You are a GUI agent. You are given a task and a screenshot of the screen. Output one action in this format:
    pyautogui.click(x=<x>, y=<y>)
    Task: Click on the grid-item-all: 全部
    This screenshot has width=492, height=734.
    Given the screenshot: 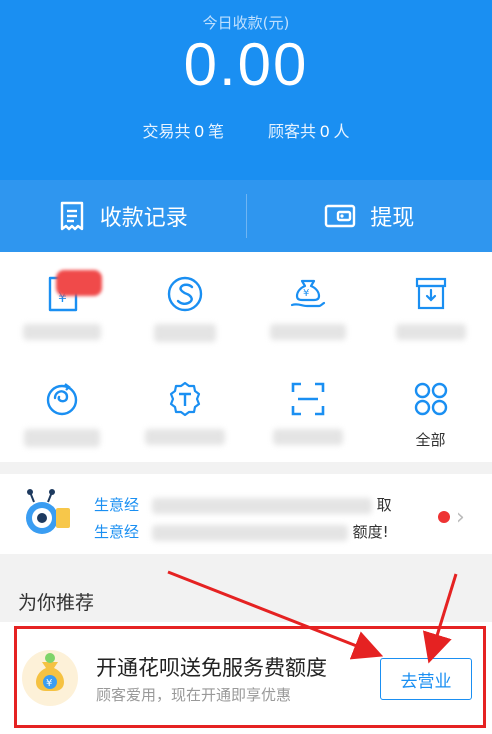 What is the action you would take?
    pyautogui.click(x=430, y=407)
    